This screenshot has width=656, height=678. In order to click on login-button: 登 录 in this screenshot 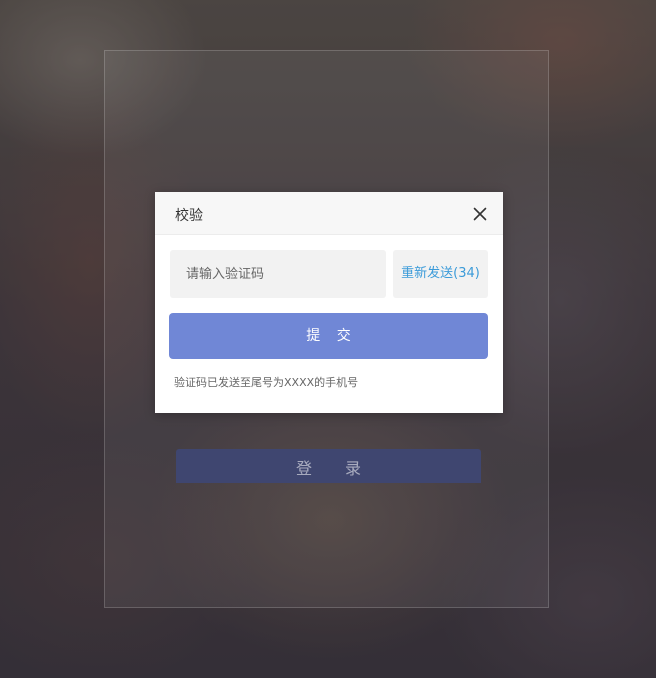, I will do `click(328, 466)`.